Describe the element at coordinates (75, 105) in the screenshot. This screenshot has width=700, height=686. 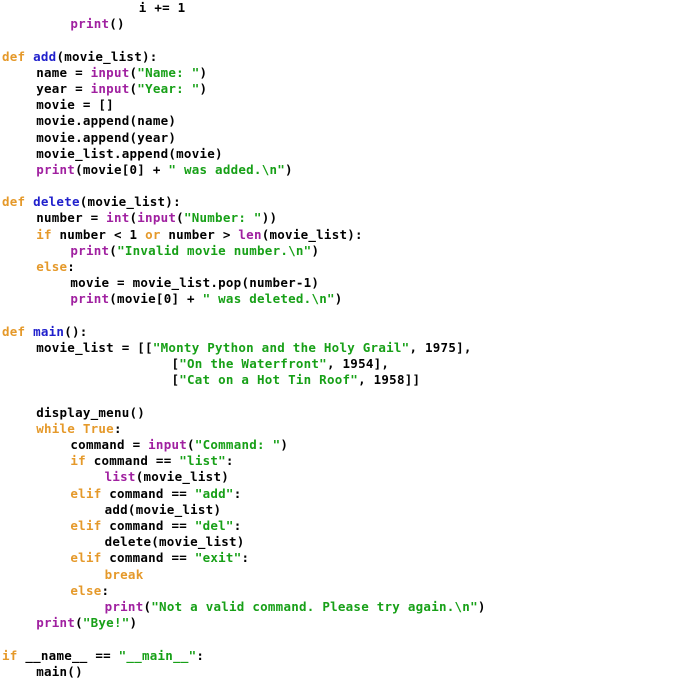
I see `code-token-plain: movie = []` at that location.